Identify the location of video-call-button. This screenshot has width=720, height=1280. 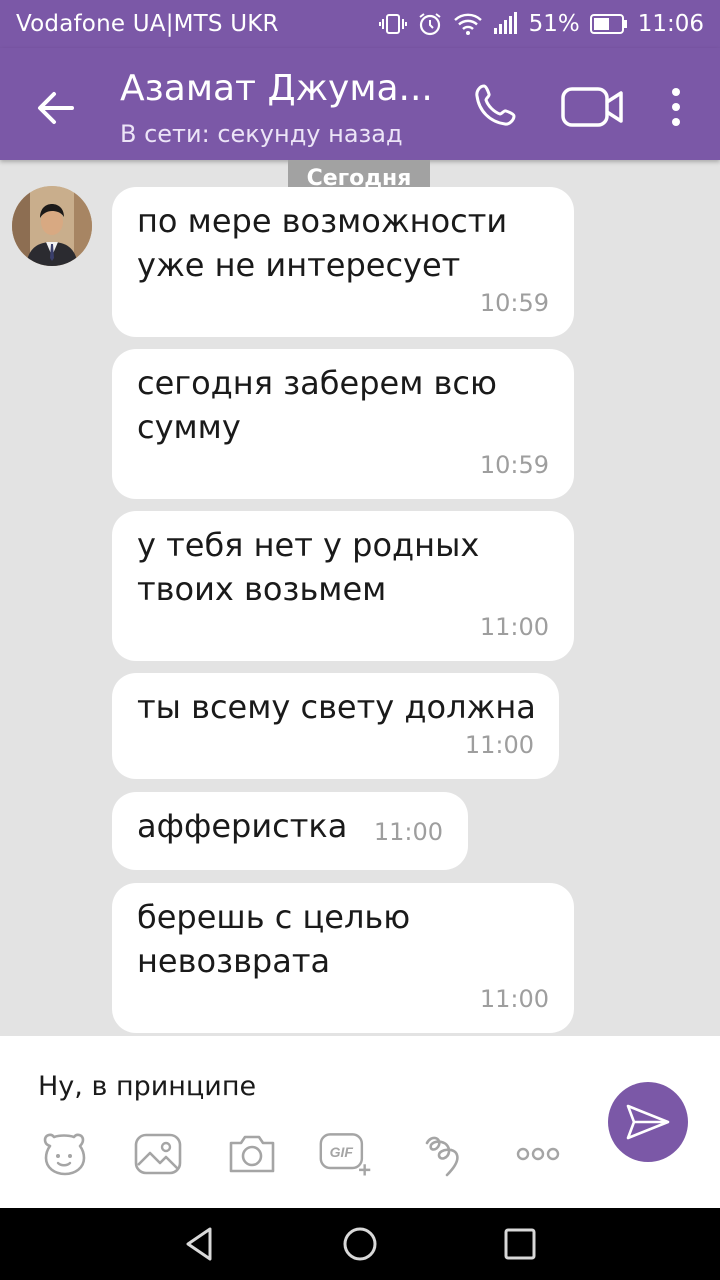
(593, 107).